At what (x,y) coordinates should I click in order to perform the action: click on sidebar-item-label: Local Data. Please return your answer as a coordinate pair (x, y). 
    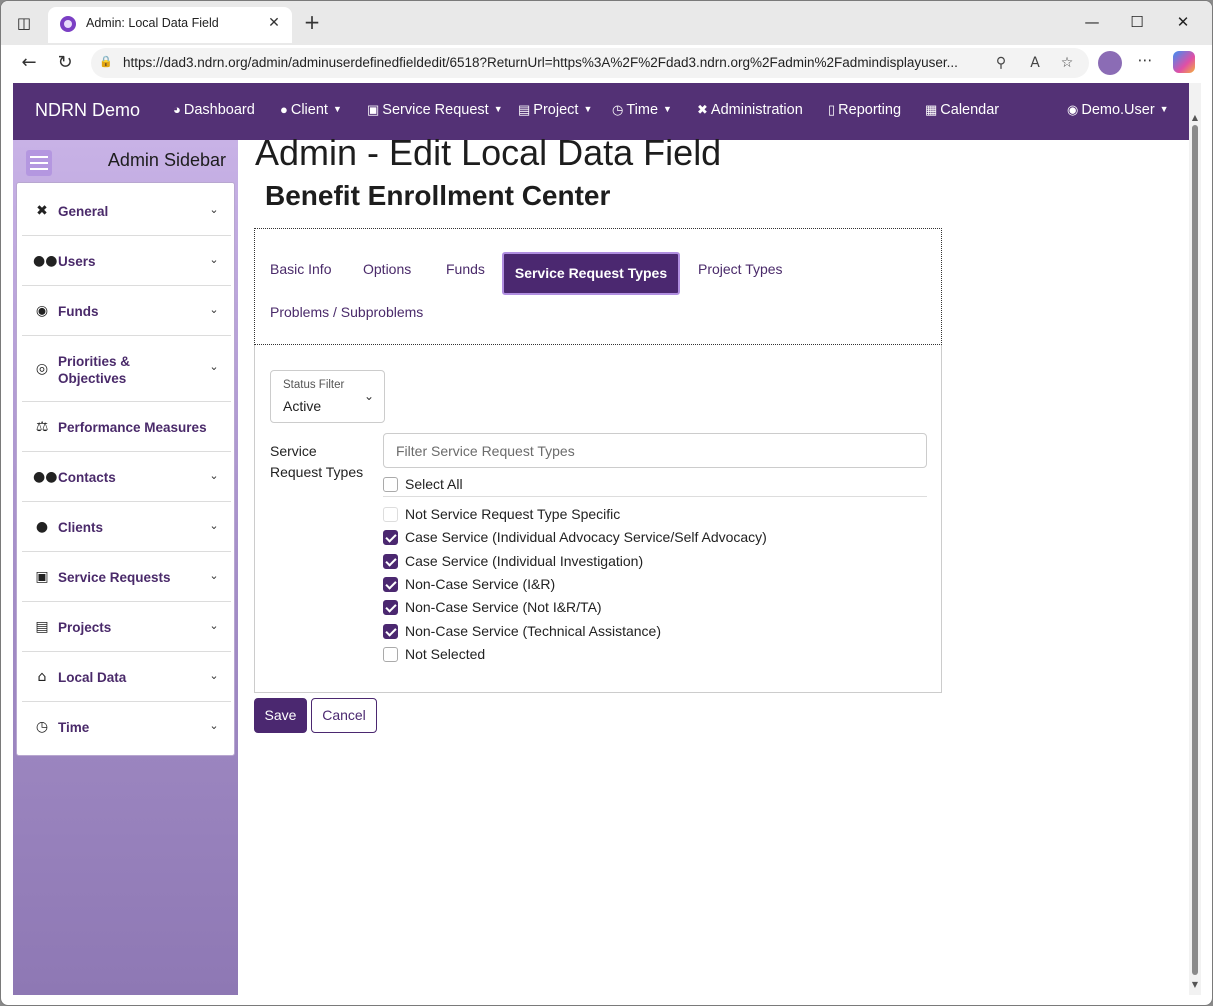
    Looking at the image, I should click on (92, 677).